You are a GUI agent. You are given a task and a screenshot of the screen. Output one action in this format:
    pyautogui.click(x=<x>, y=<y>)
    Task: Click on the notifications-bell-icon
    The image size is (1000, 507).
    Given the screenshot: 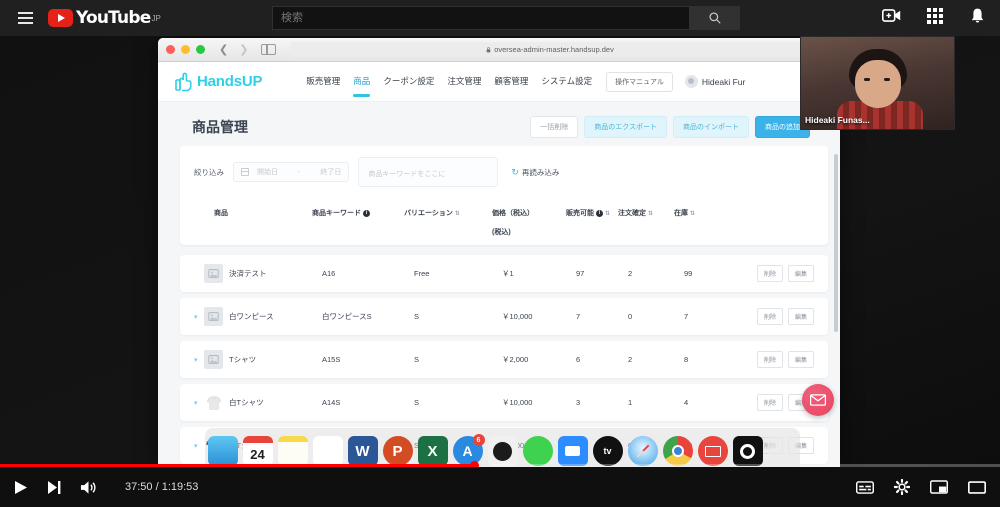 What is the action you would take?
    pyautogui.click(x=977, y=18)
    